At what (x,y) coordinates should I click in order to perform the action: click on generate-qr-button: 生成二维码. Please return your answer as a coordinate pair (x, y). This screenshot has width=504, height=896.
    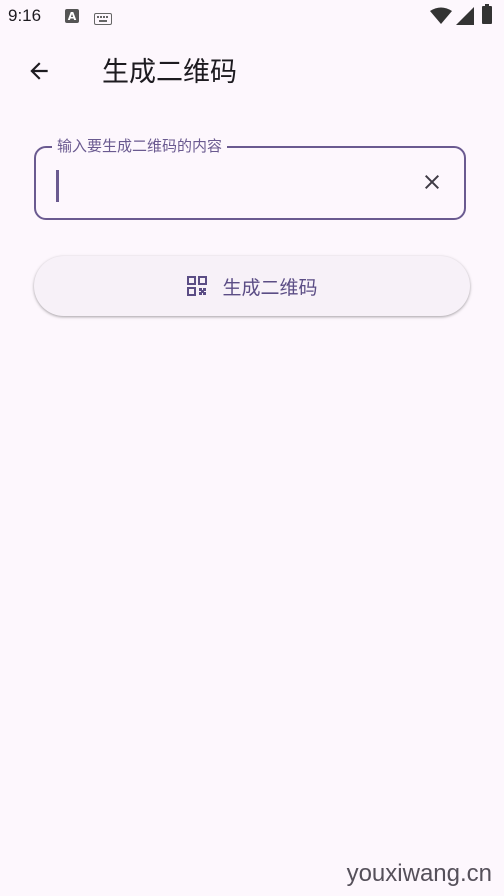
    Looking at the image, I should click on (252, 286).